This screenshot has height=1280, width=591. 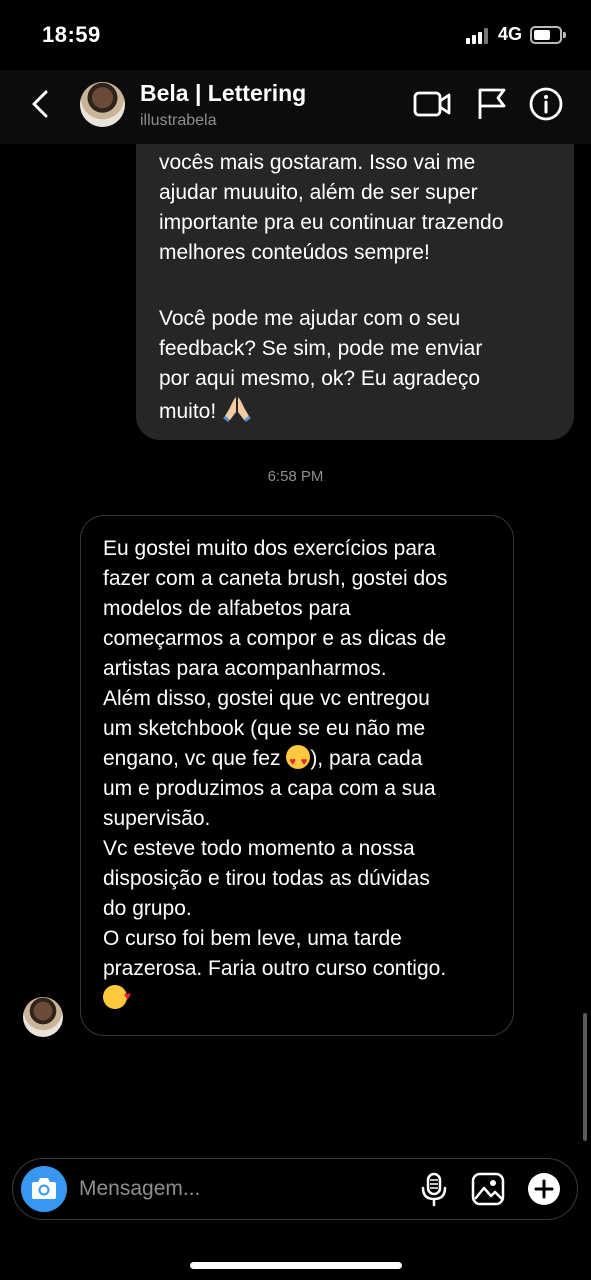 What do you see at coordinates (295, 35) in the screenshot?
I see `status-bar: 18:59 4G` at bounding box center [295, 35].